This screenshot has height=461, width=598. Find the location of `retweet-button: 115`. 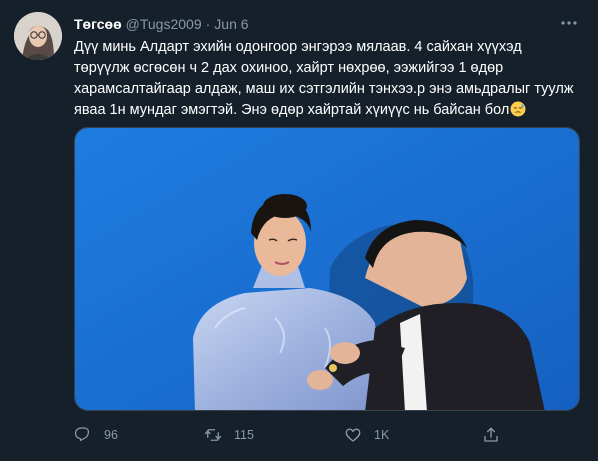

retweet-button: 115 is located at coordinates (229, 435).